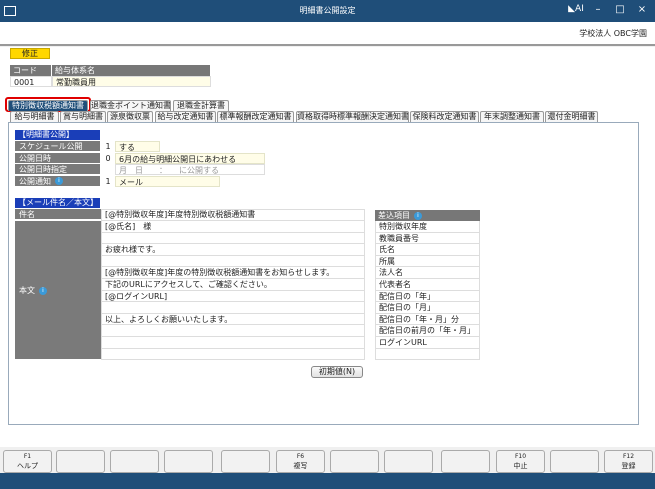 This screenshot has width=655, height=489. What do you see at coordinates (27, 466) in the screenshot?
I see `fkey-label: ヘルプ` at bounding box center [27, 466].